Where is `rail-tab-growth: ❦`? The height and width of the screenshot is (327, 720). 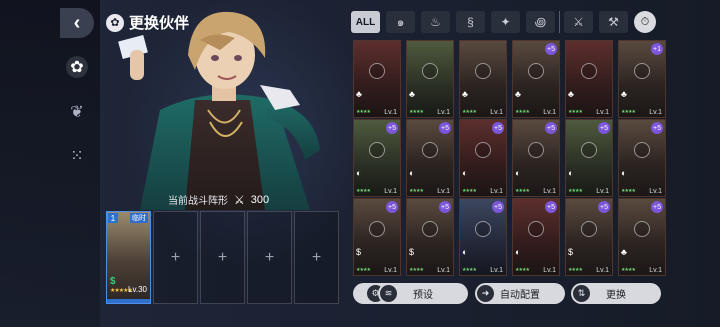 rail-tab-growth: ❦ is located at coordinates (77, 112).